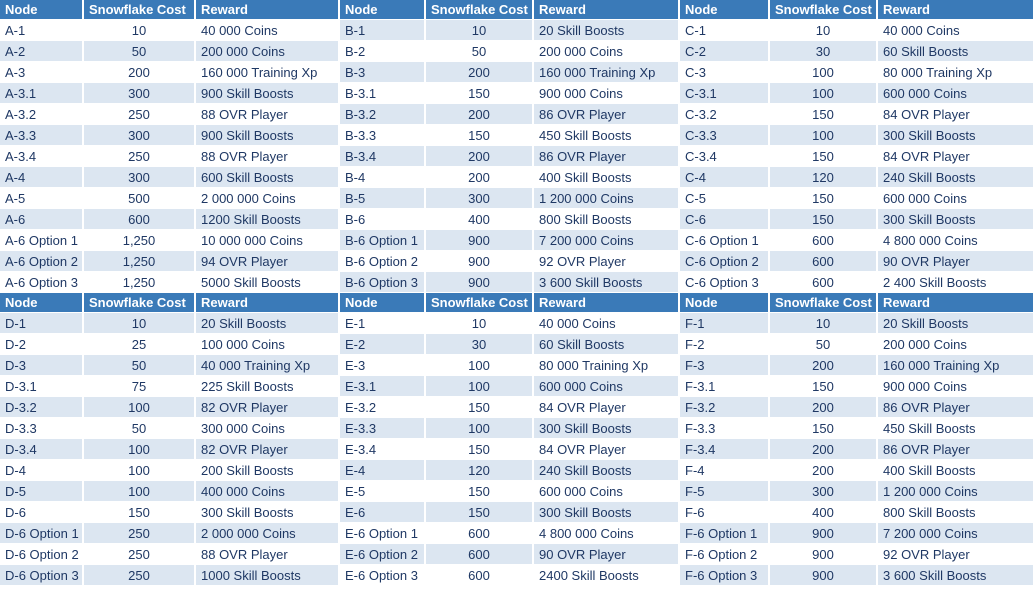 Image resolution: width=1033 pixels, height=591 pixels. Describe the element at coordinates (42, 240) in the screenshot. I see `cell-node: A-6 Option 1` at that location.